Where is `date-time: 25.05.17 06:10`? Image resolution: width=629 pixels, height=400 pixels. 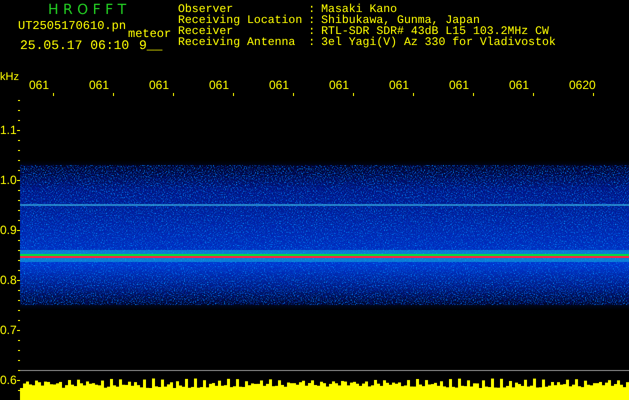 date-time: 25.05.17 06:10 is located at coordinates (75, 45).